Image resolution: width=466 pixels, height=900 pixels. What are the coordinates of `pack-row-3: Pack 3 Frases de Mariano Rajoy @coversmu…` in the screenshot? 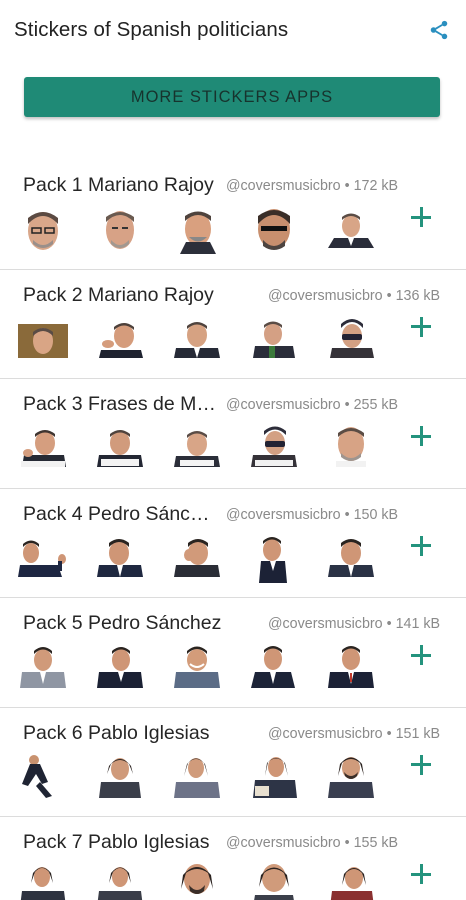 It's located at (233, 434).